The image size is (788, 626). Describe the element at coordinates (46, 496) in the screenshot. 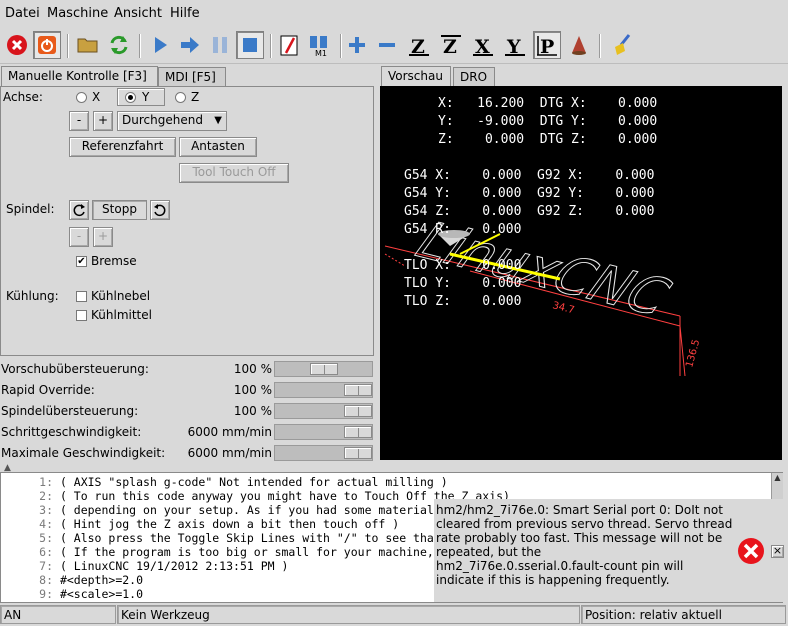

I see `gcode-line-number: 2:` at that location.